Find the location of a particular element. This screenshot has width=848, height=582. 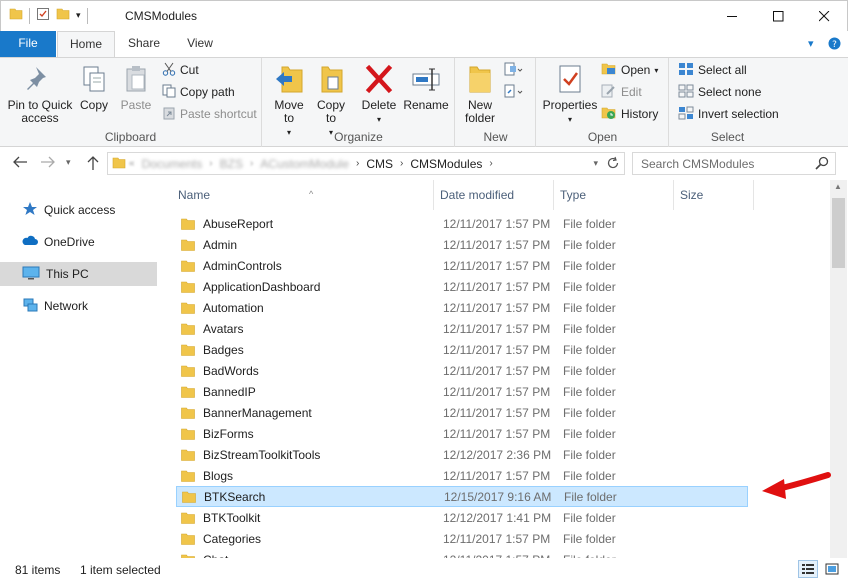

file-date: 12/11/2017 1:57 PM is located at coordinates (497, 265).